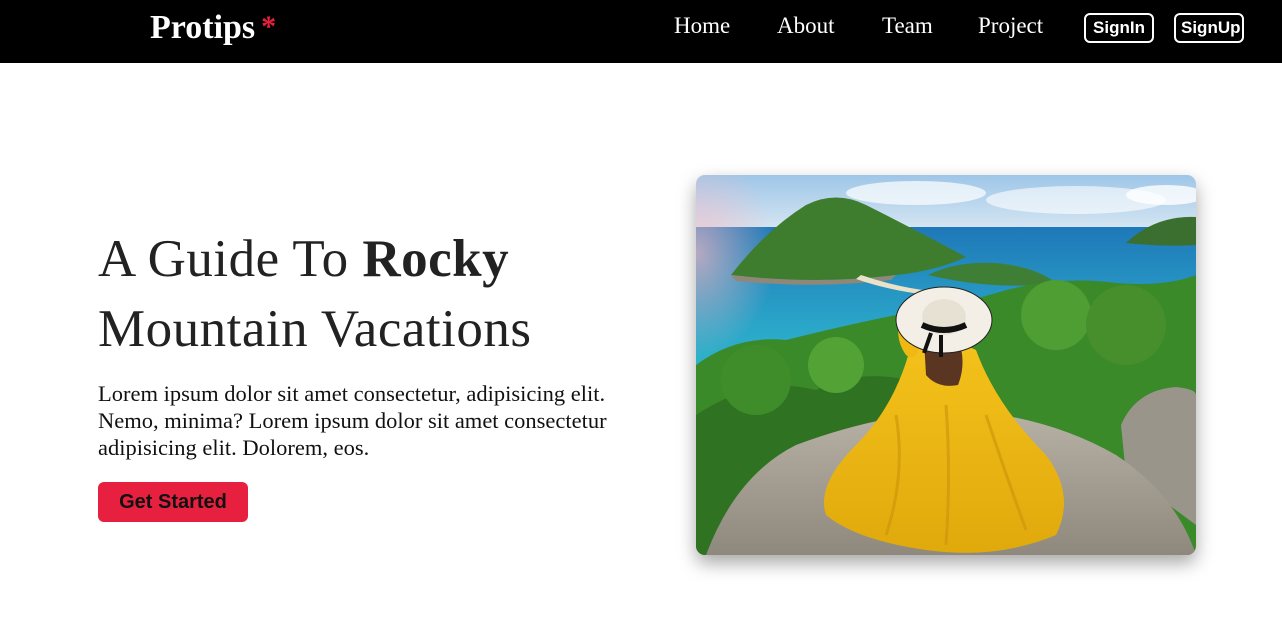 The height and width of the screenshot is (624, 1282). I want to click on signup-button: SignUp, so click(1209, 28).